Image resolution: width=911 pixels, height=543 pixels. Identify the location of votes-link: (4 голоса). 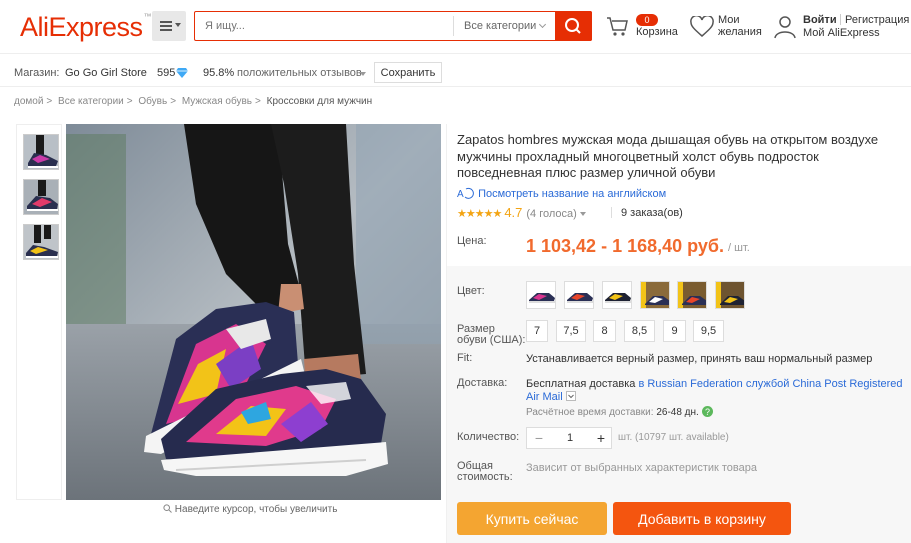
(551, 214).